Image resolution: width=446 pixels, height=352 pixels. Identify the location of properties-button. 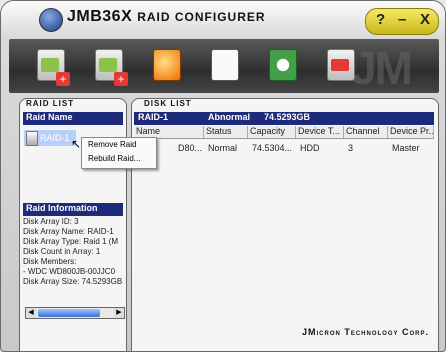
(225, 65).